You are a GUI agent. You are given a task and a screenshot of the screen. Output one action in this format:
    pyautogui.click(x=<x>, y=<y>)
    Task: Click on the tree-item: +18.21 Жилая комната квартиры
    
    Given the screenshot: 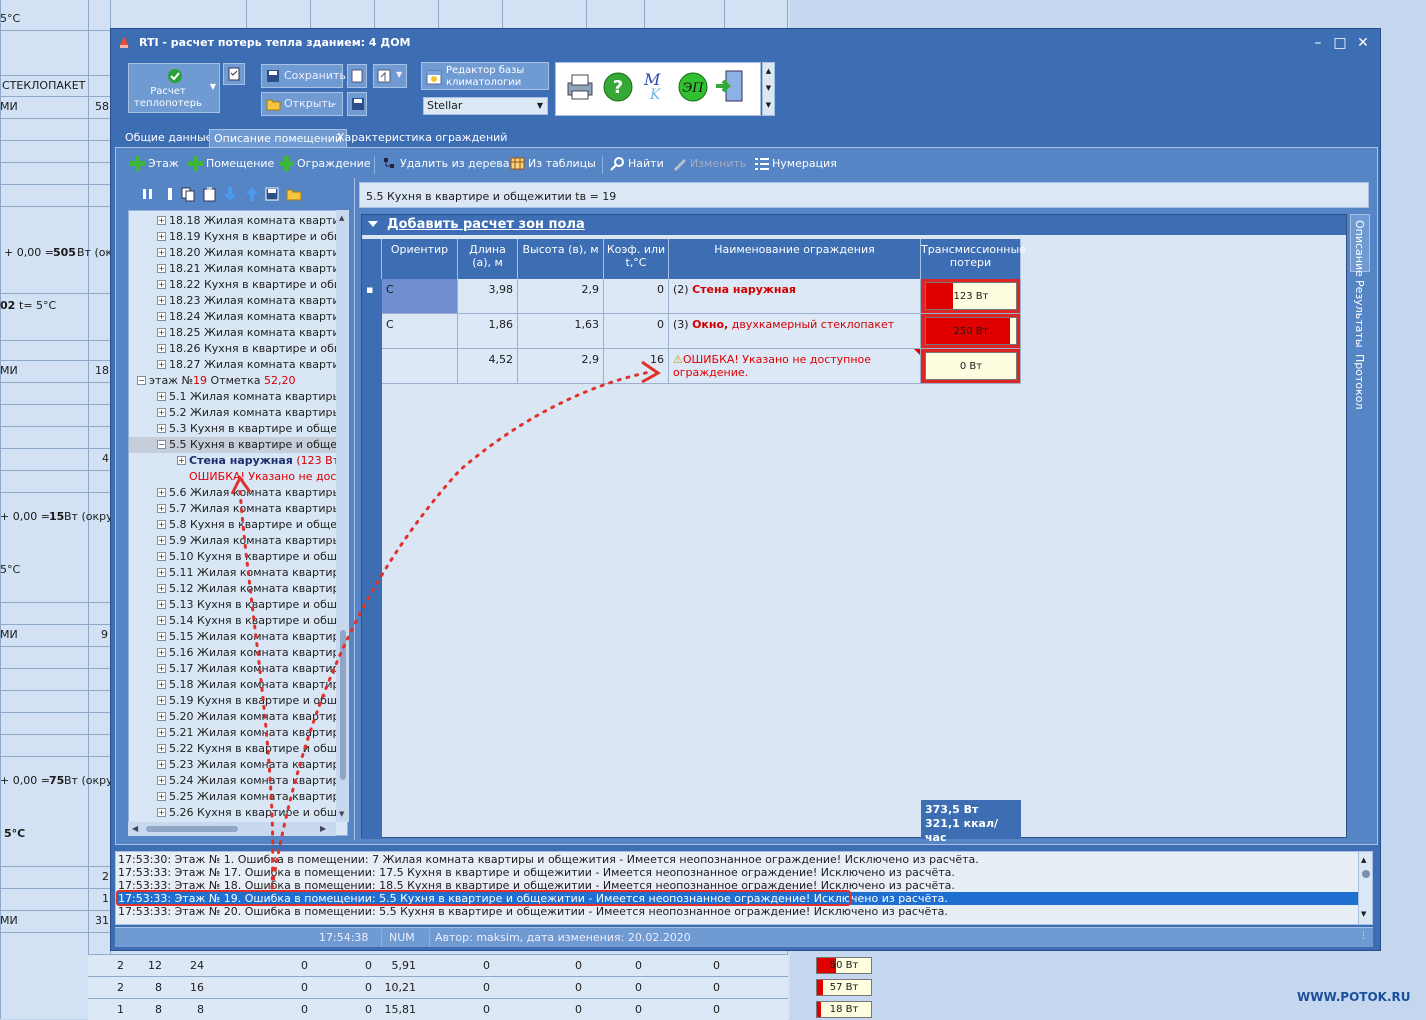 What is the action you would take?
    pyautogui.click(x=238, y=269)
    